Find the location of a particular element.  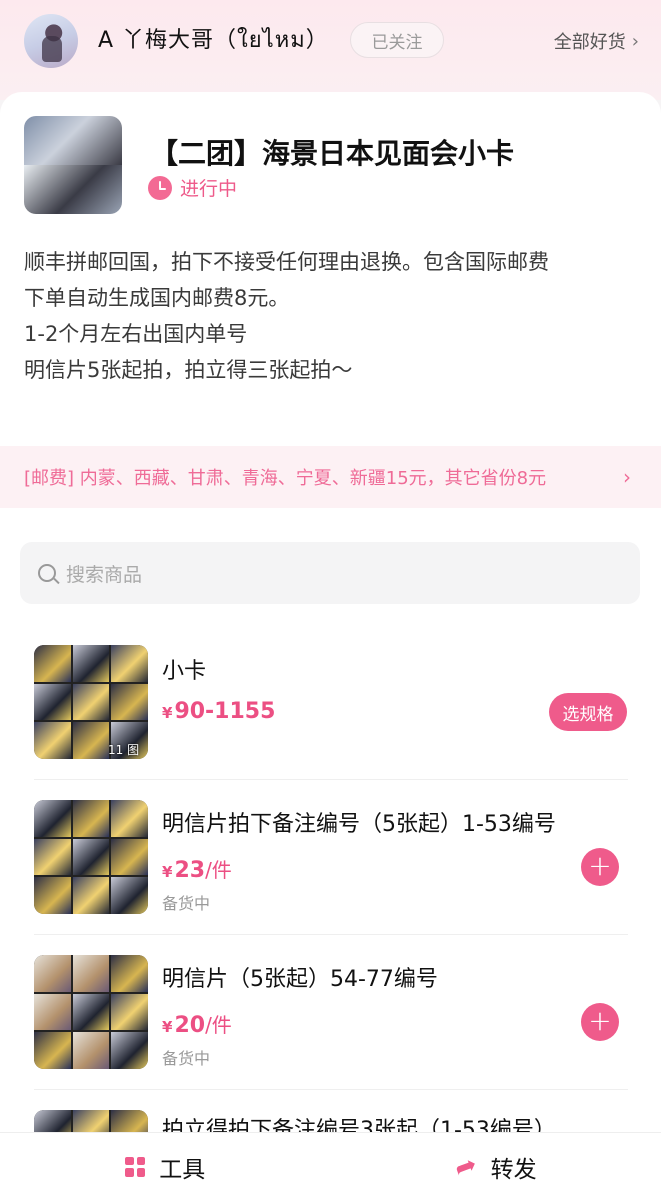

share-tab: ➦ 转发 is located at coordinates (496, 1166).